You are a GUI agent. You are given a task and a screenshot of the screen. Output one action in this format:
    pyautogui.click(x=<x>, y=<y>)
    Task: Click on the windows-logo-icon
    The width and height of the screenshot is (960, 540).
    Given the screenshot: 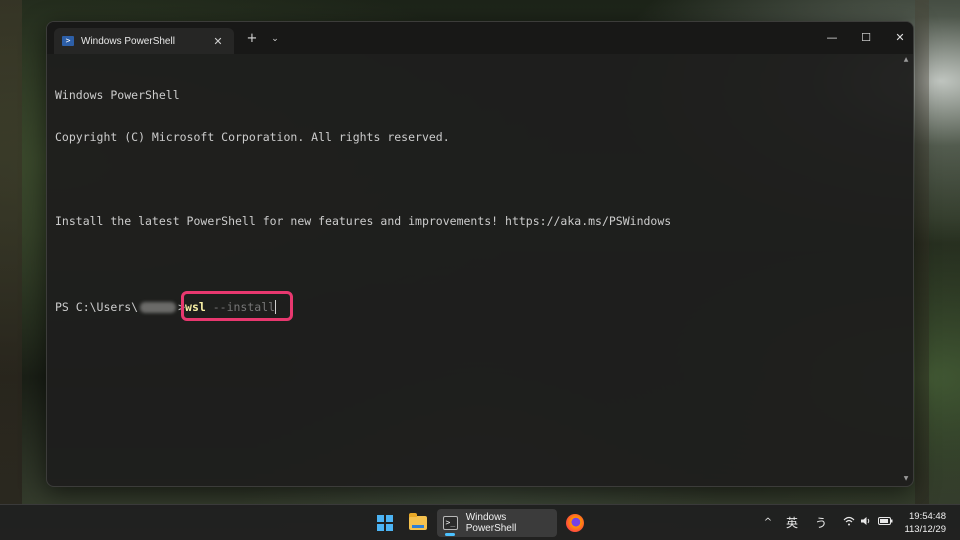 What is the action you would take?
    pyautogui.click(x=385, y=523)
    